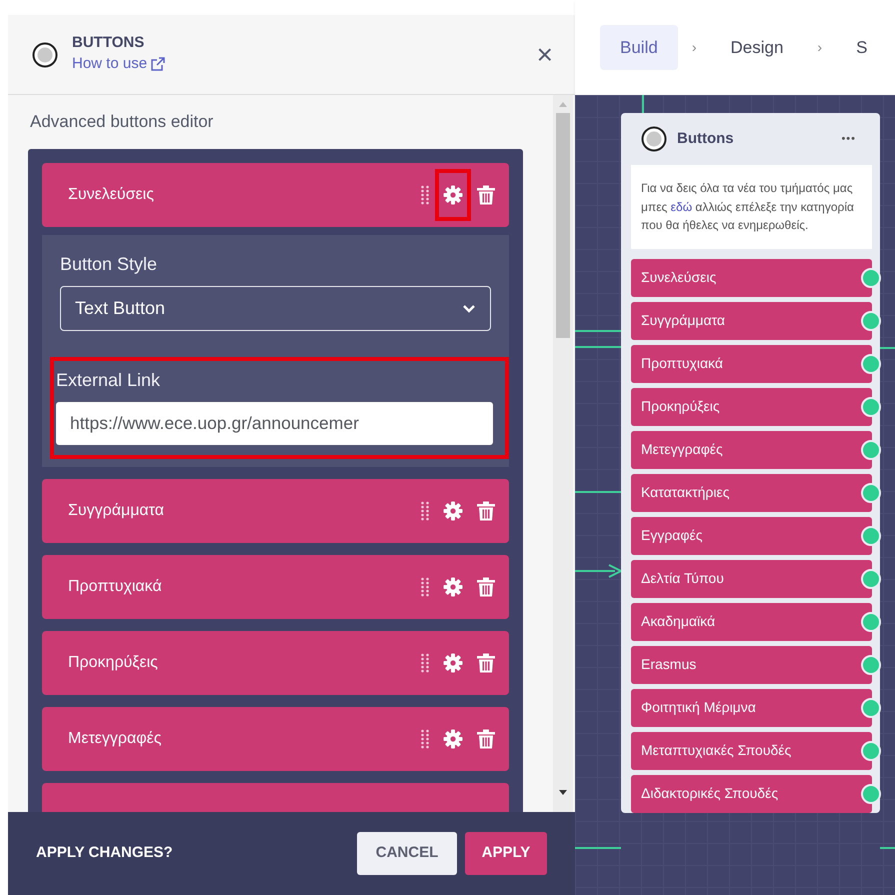  What do you see at coordinates (668, 665) in the screenshot?
I see `node-button: Erasmus` at bounding box center [668, 665].